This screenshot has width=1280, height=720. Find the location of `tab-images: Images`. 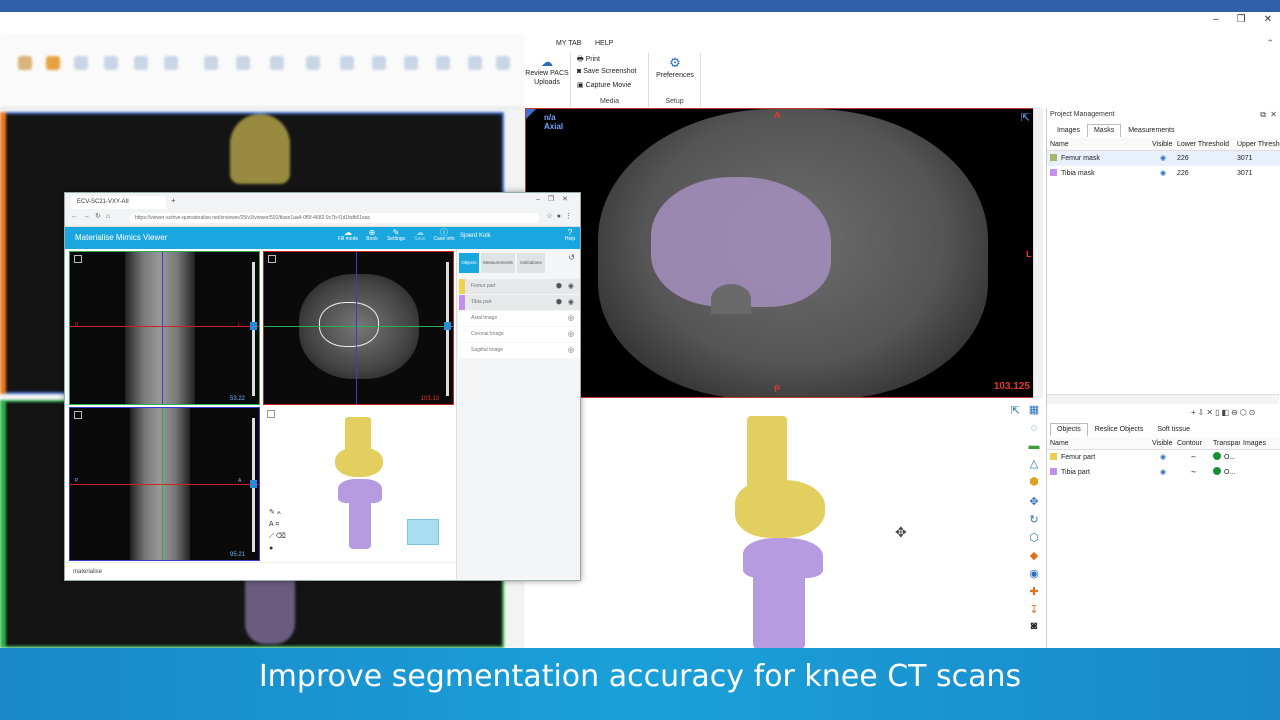

tab-images: Images is located at coordinates (1068, 130).